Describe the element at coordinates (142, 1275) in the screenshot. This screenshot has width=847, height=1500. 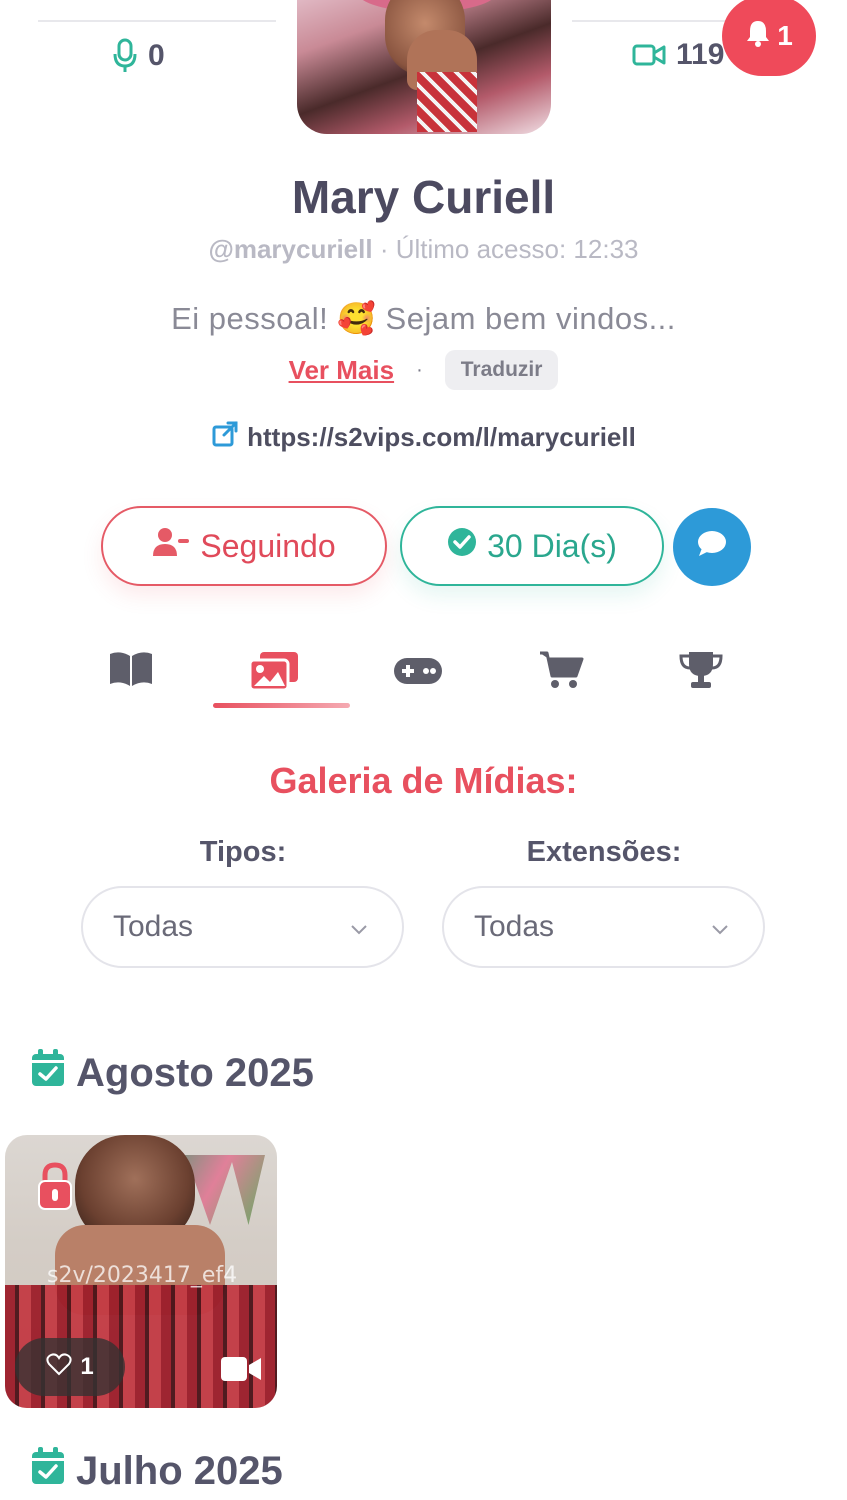
I see `media-watermark: s2v/2023417_ef4` at that location.